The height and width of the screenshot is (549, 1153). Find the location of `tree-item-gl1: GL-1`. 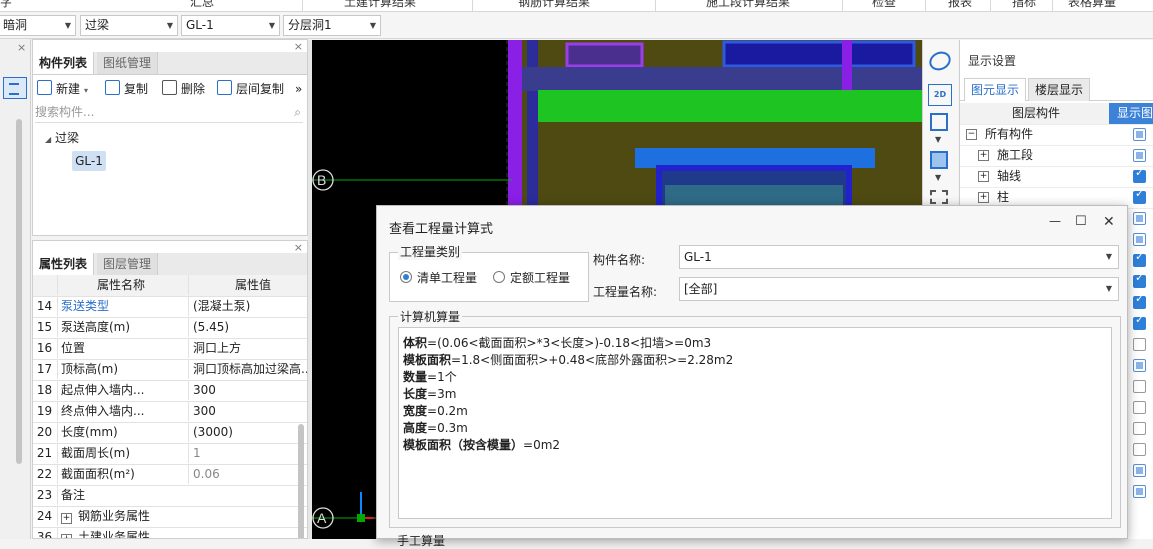

tree-item-gl1: GL-1 is located at coordinates (89, 161).